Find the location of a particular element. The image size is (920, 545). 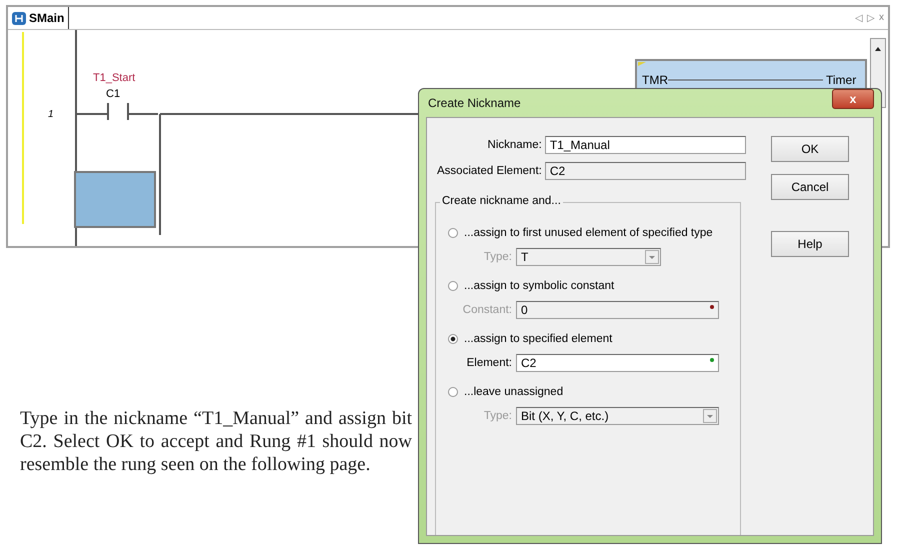

field-label: Constant: is located at coordinates (487, 310).